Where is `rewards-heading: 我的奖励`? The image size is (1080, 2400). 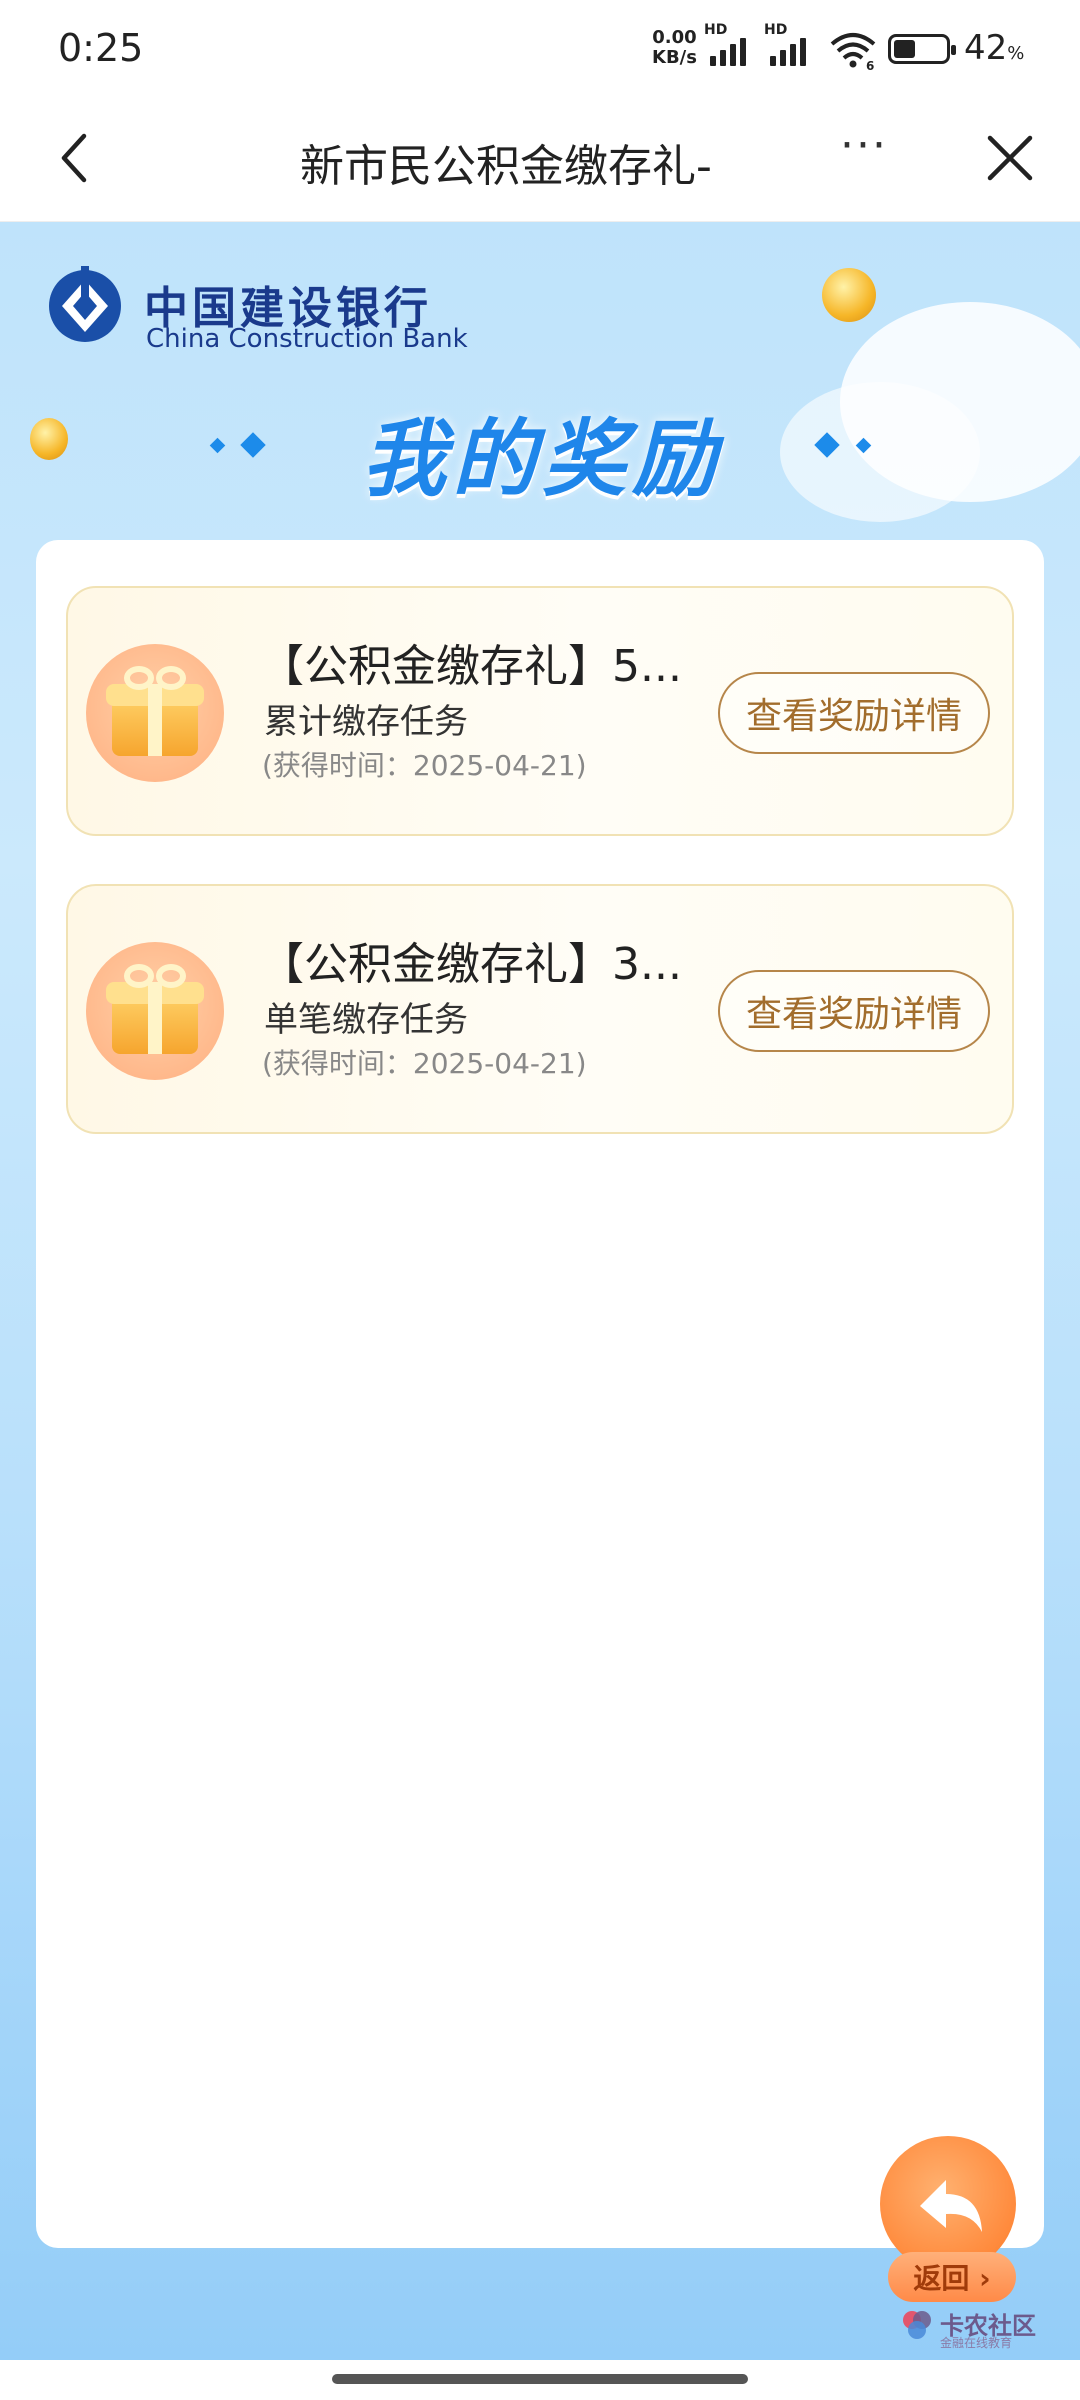 rewards-heading: 我的奖励 is located at coordinates (542, 459).